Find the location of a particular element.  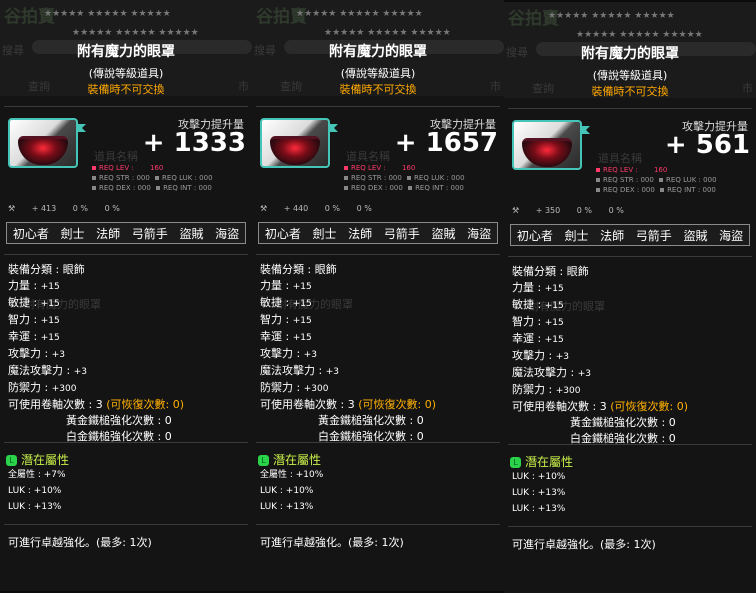

req-int-value: 000 is located at coordinates (709, 190).